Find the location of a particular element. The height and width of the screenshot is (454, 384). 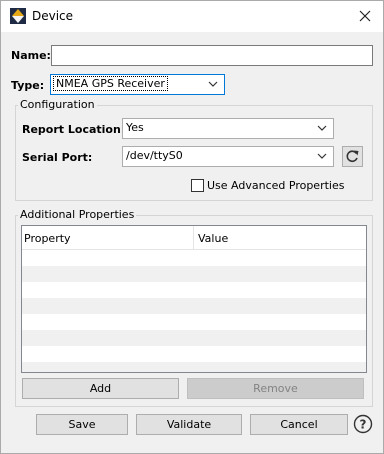

add-property-button: Add is located at coordinates (100, 388).